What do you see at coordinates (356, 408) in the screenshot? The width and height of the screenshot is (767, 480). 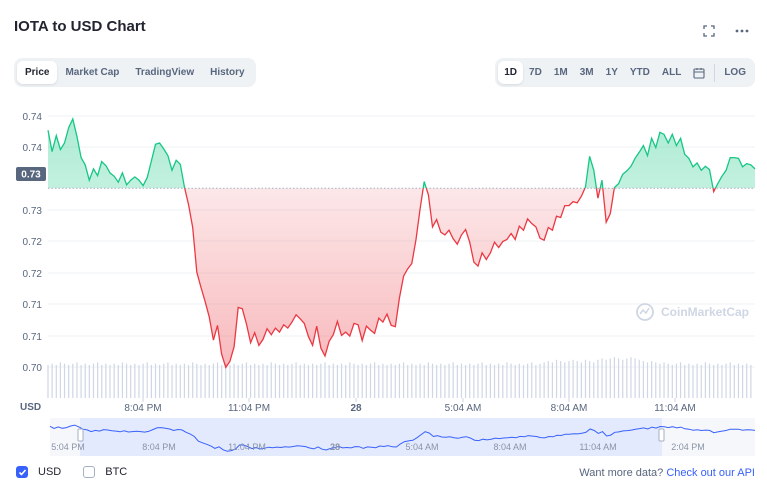 I see `x-tick-label: 28` at bounding box center [356, 408].